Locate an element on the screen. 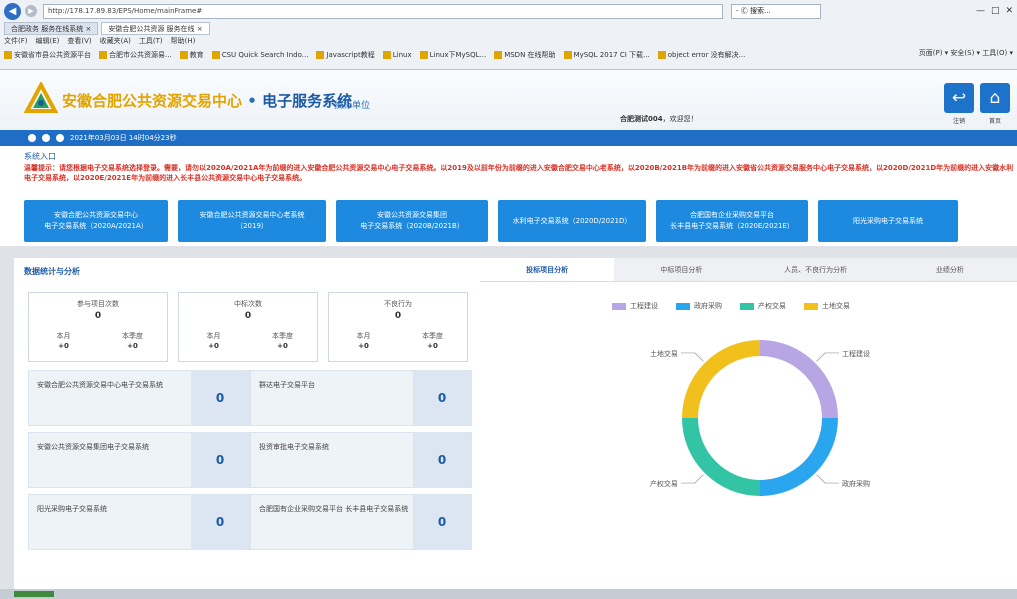  menu-view: 查看(V) is located at coordinates (79, 41).